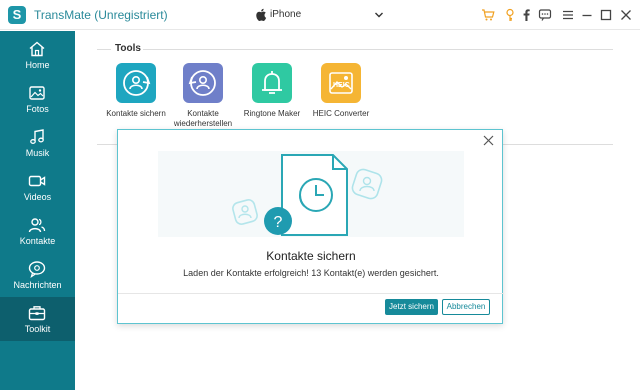 This screenshot has height=390, width=640. What do you see at coordinates (606, 15) in the screenshot?
I see `maximize-icon` at bounding box center [606, 15].